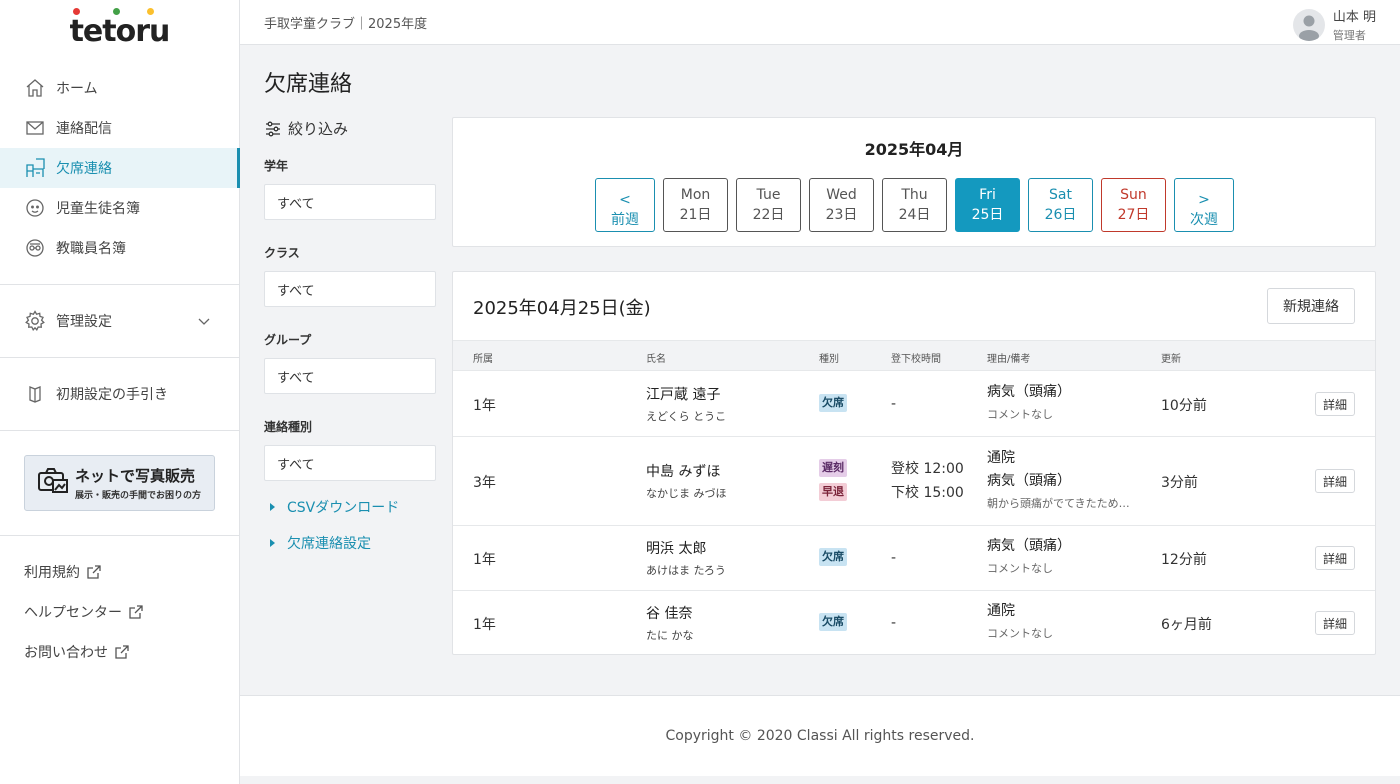 This screenshot has width=1400, height=784. What do you see at coordinates (119, 430) in the screenshot?
I see `divider` at bounding box center [119, 430].